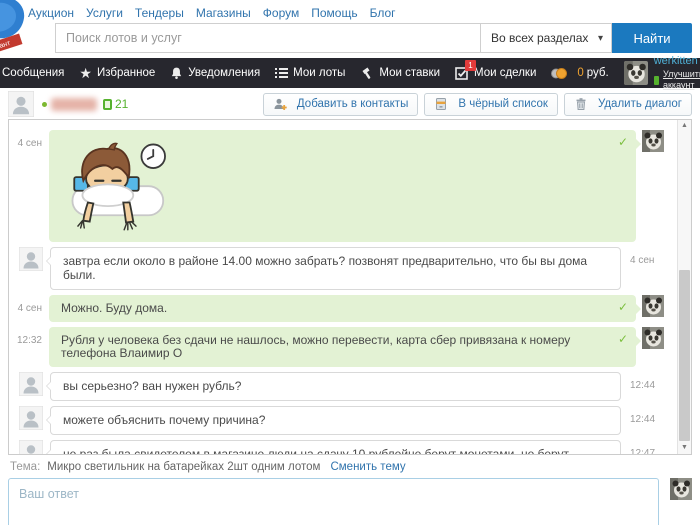  Describe the element at coordinates (470, 65) in the screenshot. I see `notification-badge: 1` at that location.